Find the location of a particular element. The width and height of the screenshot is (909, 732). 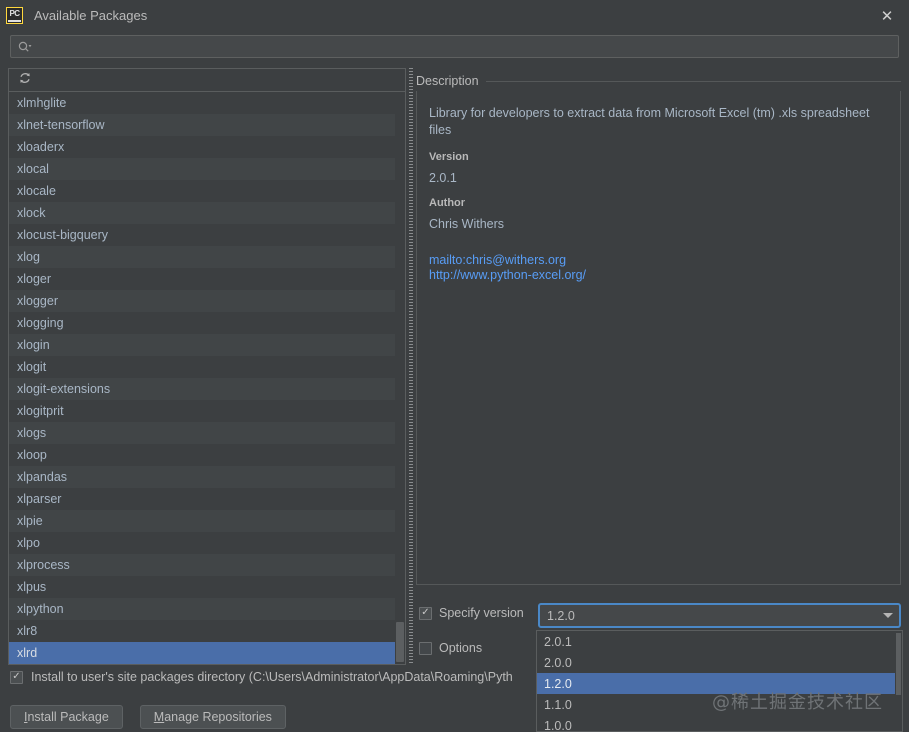

version-dropdown-list: 2.0.1 2.0.0 1.2.0 1.1.0 1.0.0 is located at coordinates (719, 681).